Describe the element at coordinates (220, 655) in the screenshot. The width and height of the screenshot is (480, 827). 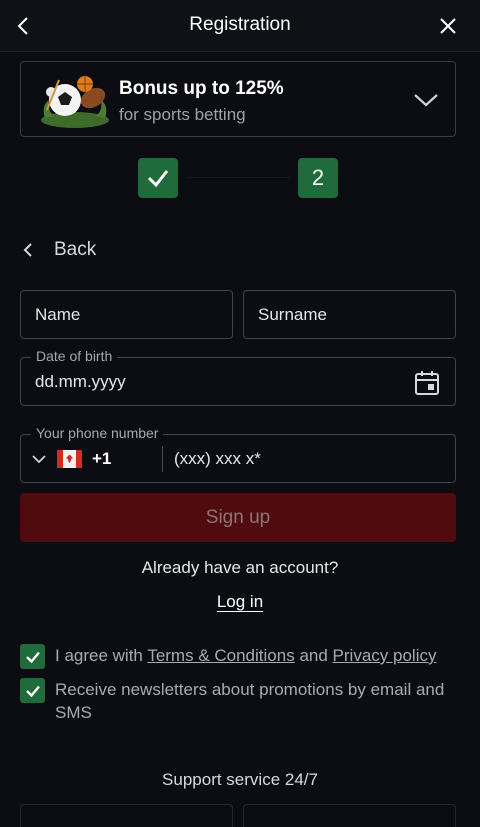
I see `terms-conditions-link: Terms & Conditions` at that location.